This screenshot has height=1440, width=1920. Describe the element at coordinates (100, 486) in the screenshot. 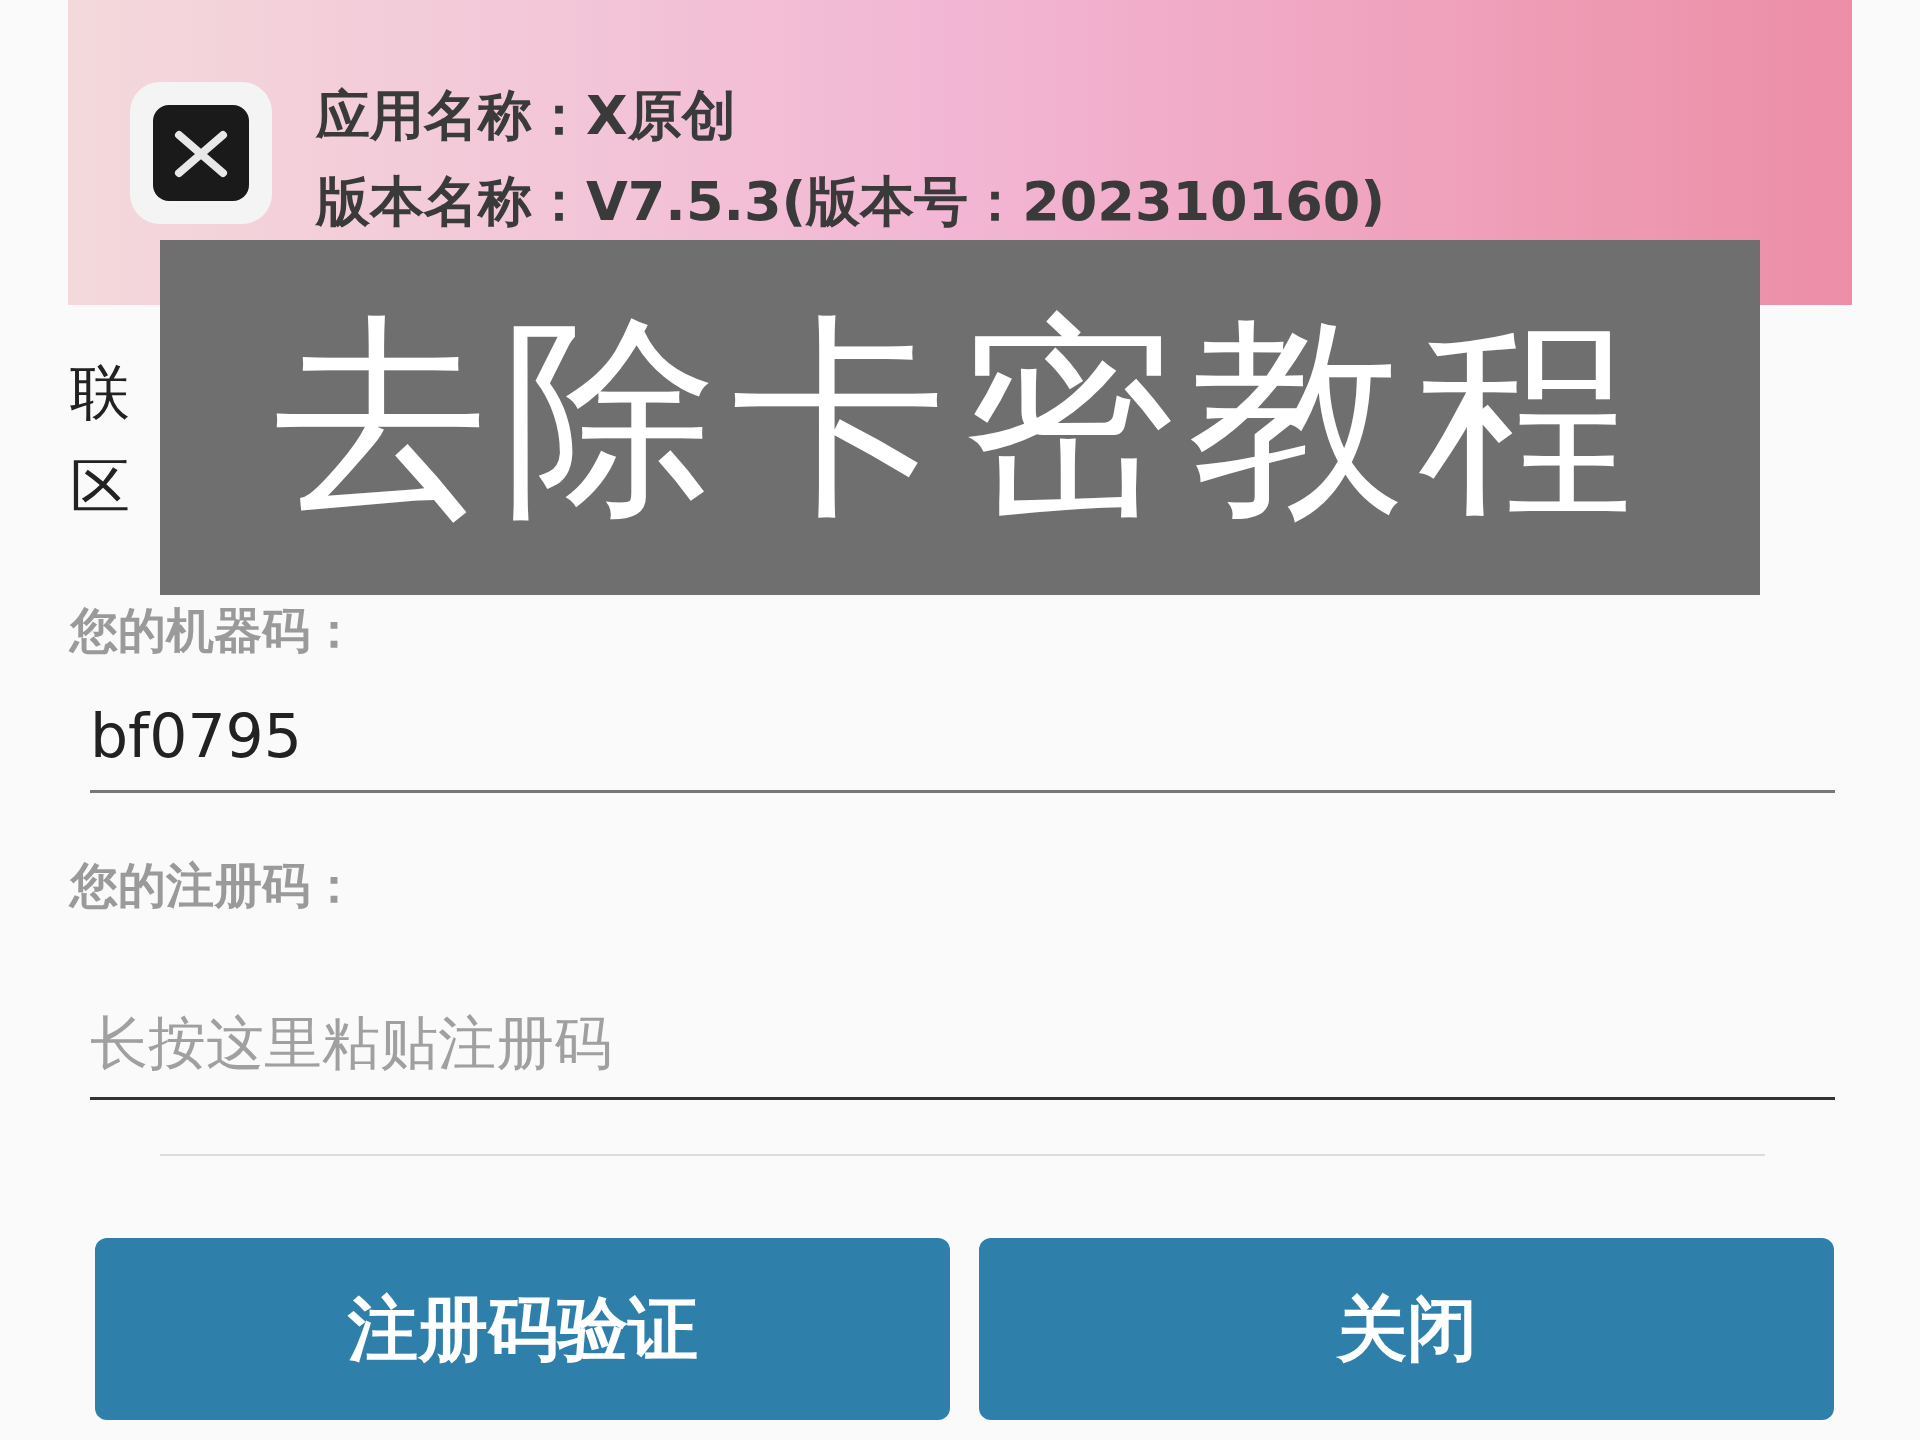

I see `notice-text: 区` at that location.